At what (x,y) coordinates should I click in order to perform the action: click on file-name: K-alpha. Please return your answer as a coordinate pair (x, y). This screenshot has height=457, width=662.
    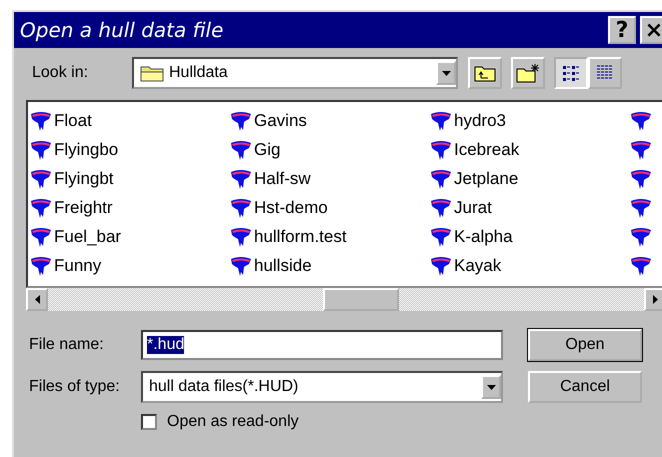
    Looking at the image, I should click on (483, 236).